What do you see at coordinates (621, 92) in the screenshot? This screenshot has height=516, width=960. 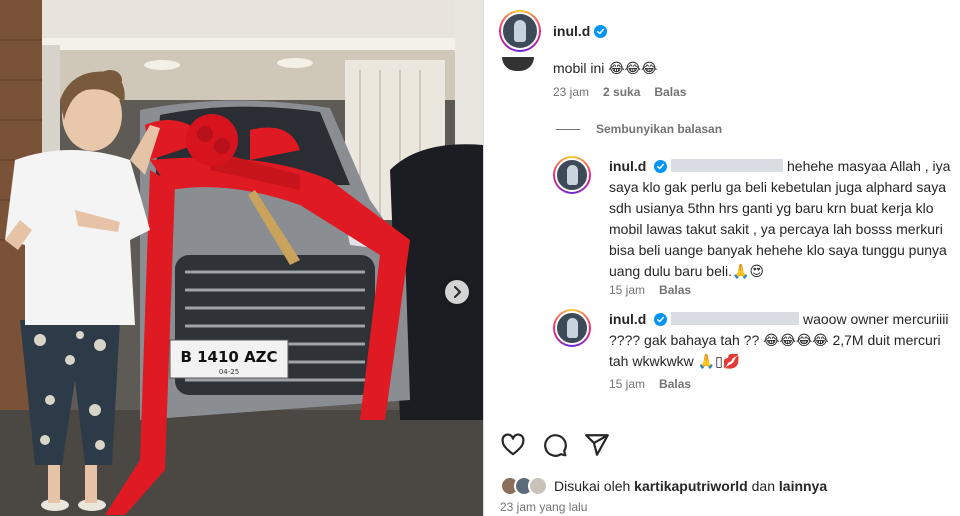 I see `comment-likes: 2 suka` at bounding box center [621, 92].